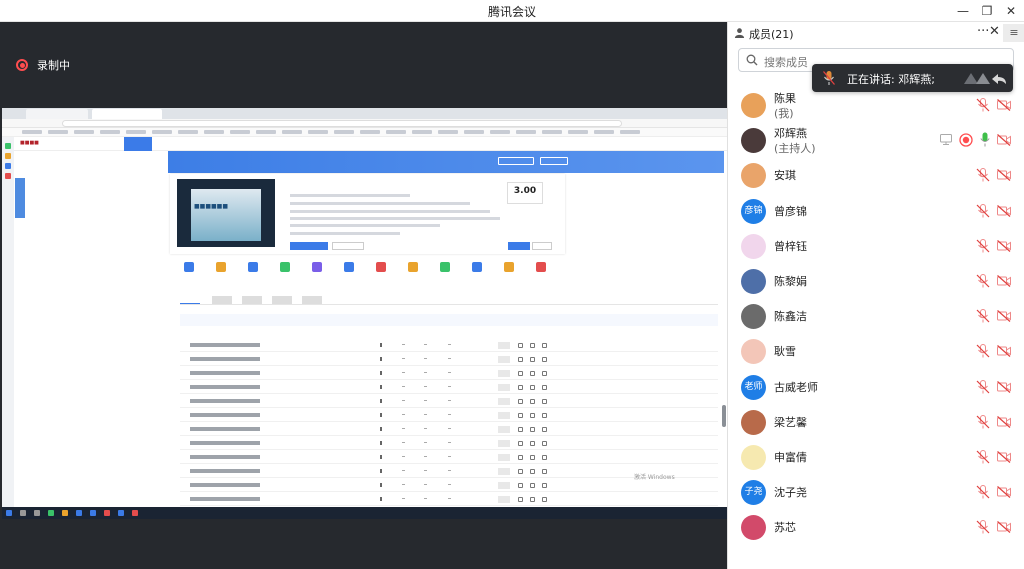 The image size is (1024, 569). Describe the element at coordinates (449, 320) in the screenshot. I see `chapter-header` at that location.